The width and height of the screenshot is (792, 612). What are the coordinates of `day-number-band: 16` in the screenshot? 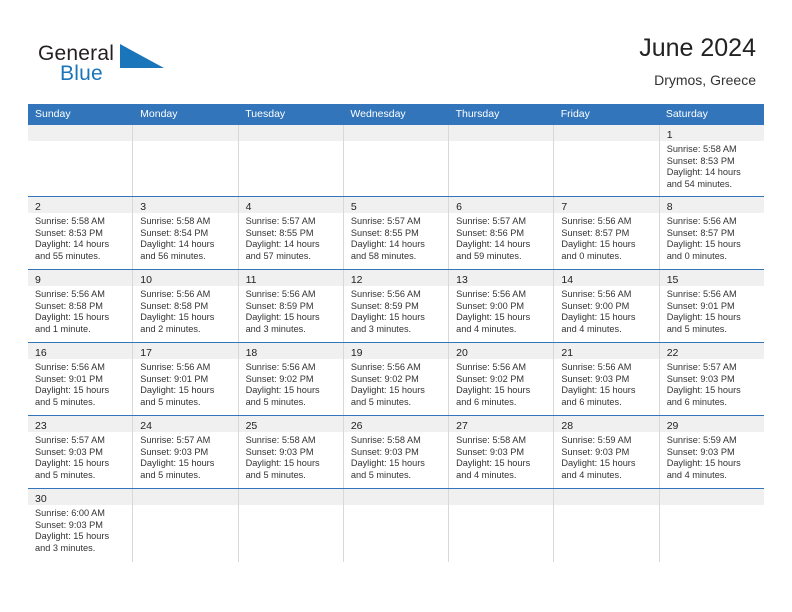 It's located at (80, 351).